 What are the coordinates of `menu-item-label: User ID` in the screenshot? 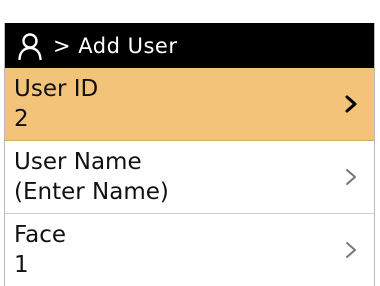 It's located at (56, 89).